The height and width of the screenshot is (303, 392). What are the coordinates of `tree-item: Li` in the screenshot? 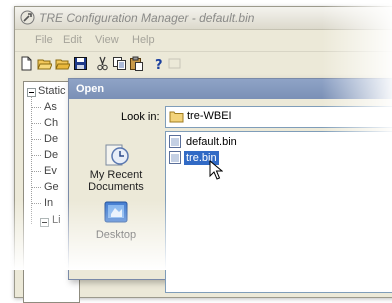 It's located at (56, 220).